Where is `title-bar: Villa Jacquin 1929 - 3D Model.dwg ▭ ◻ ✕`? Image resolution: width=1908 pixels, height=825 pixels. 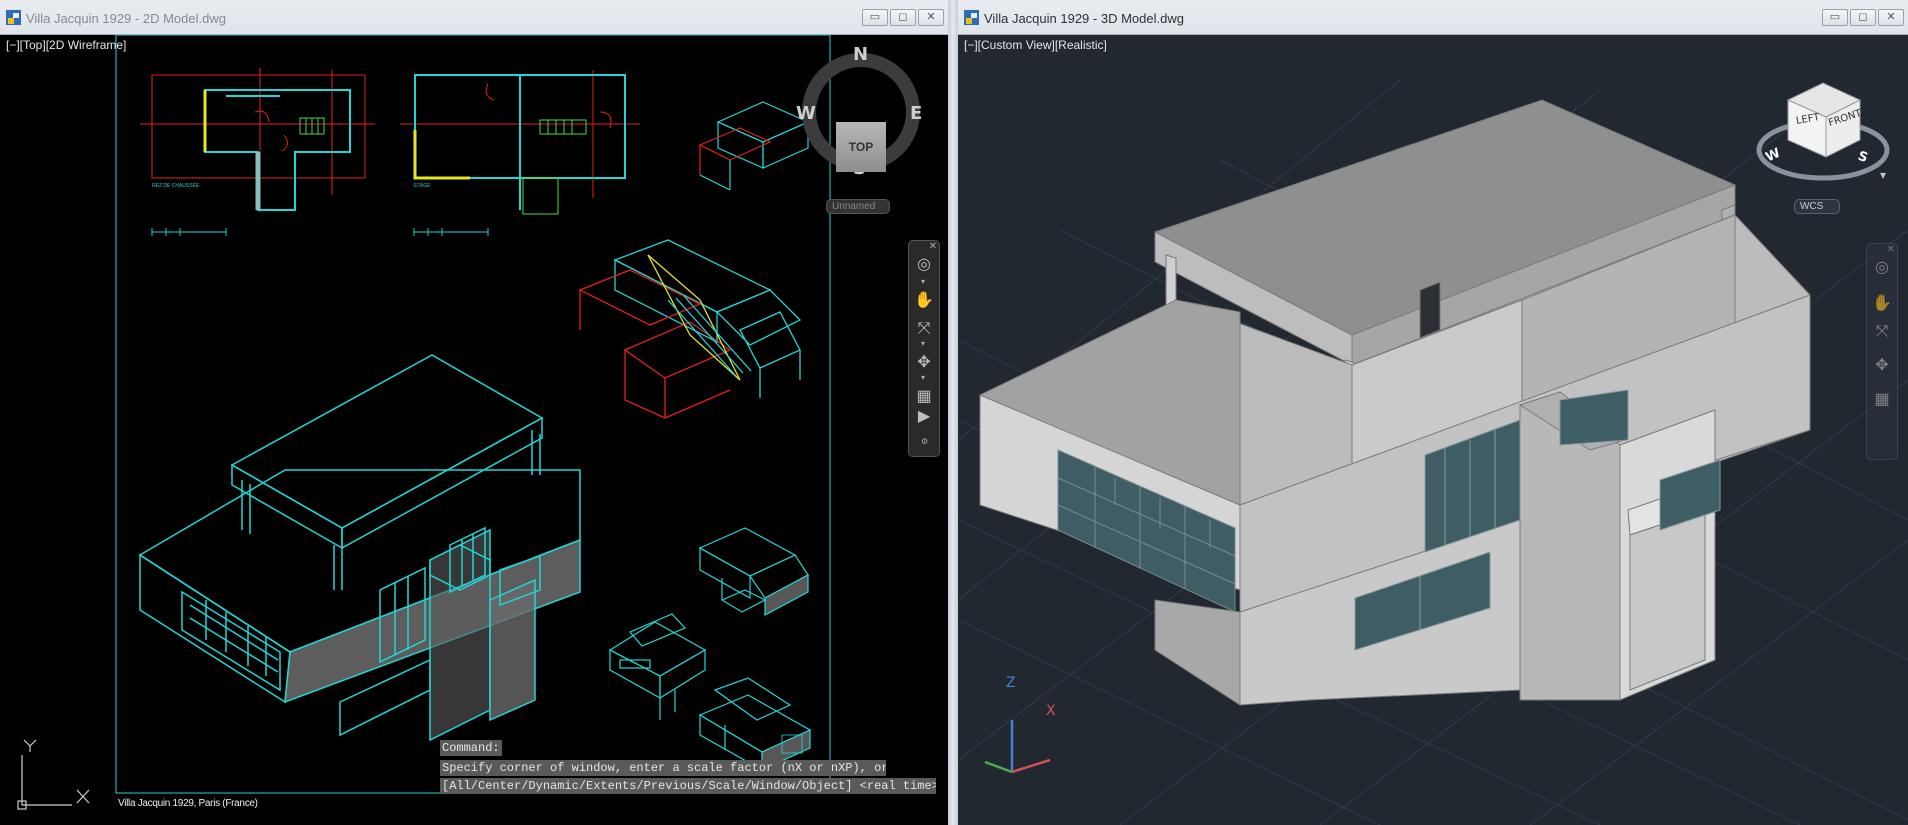 title-bar: Villa Jacquin 1929 - 3D Model.dwg ▭ ◻ ✕ is located at coordinates (1433, 17).